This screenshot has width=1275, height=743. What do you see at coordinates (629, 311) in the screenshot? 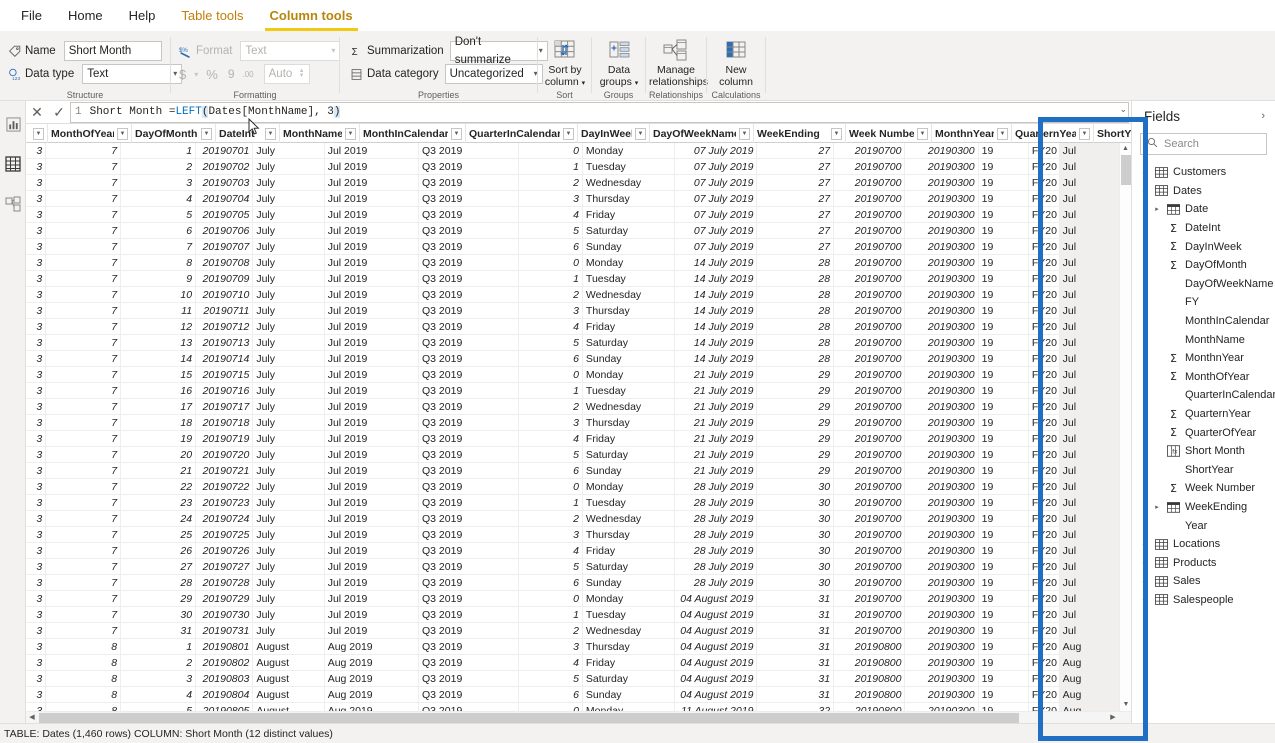
I see `cell-DayOfWeekName: Thursday` at bounding box center [629, 311].